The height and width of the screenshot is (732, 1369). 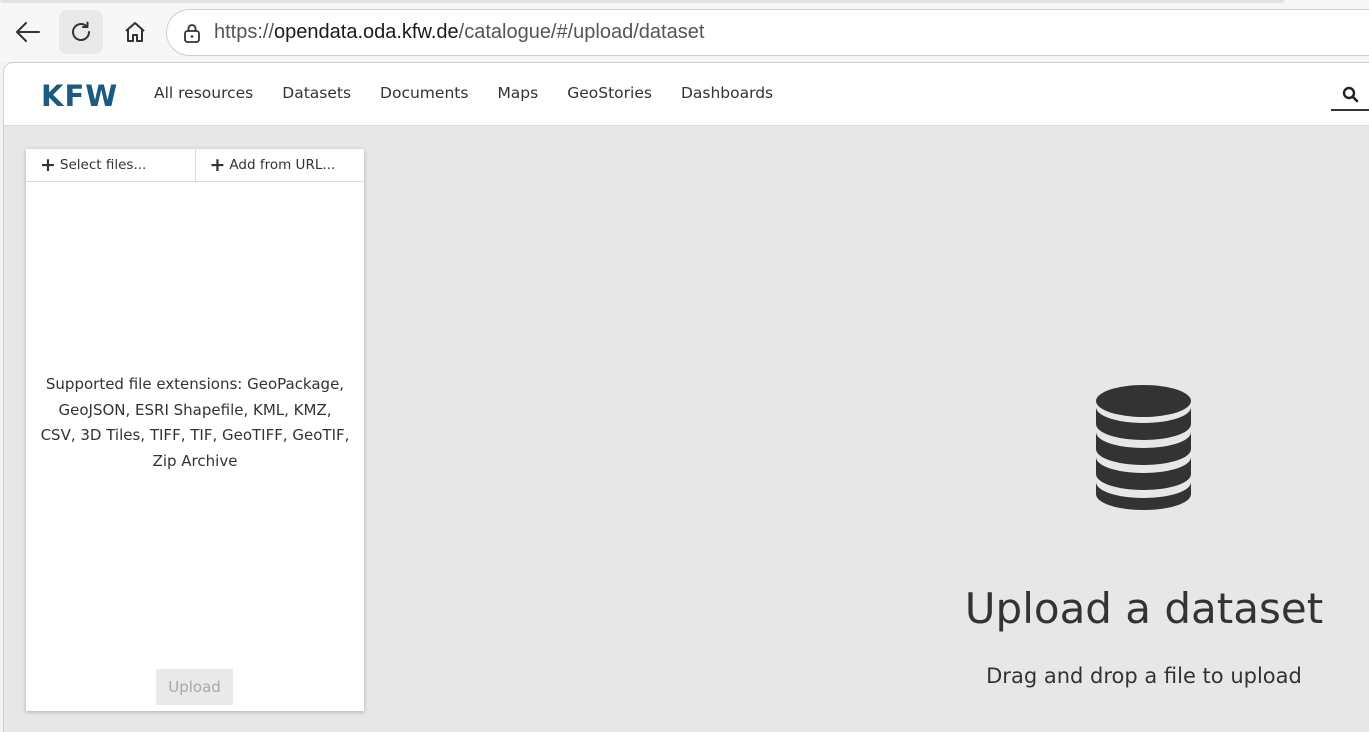 What do you see at coordinates (581, 32) in the screenshot?
I see `url-path: /catalogue/#/upload/dataset` at bounding box center [581, 32].